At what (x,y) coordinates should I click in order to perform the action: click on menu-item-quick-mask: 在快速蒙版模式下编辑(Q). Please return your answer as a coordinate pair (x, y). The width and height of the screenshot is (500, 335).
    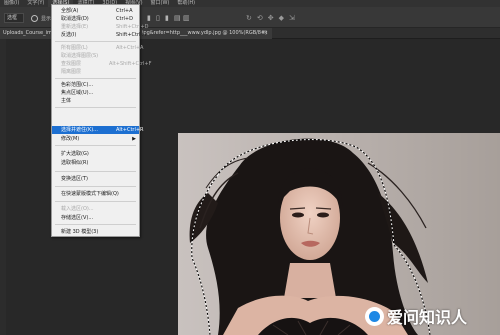
    Looking at the image, I should click on (95, 194).